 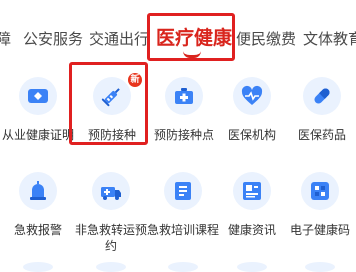 What do you see at coordinates (266, 39) in the screenshot?
I see `tab-utility-payment: 便民缴费` at bounding box center [266, 39].